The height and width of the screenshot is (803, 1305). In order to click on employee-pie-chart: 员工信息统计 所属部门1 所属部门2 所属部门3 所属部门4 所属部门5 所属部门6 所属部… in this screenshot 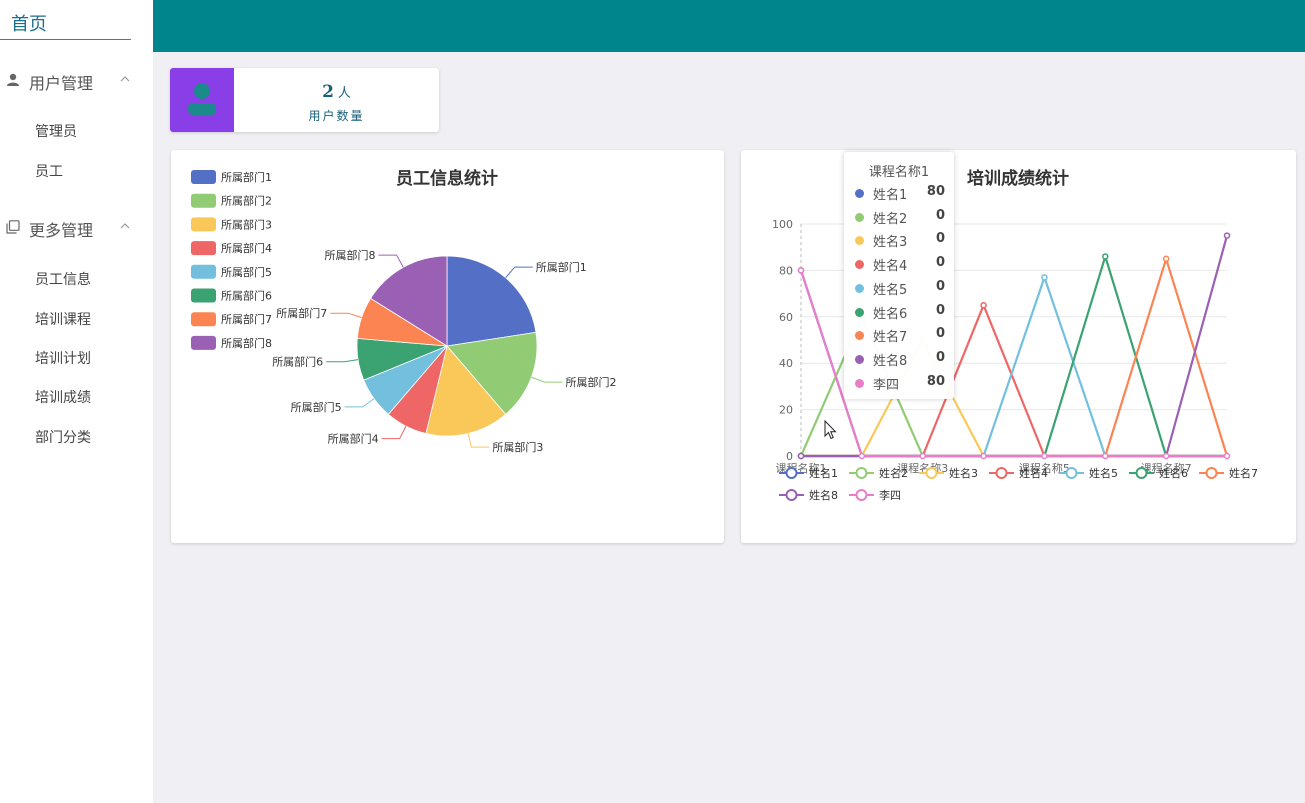, I will do `click(404, 311)`.